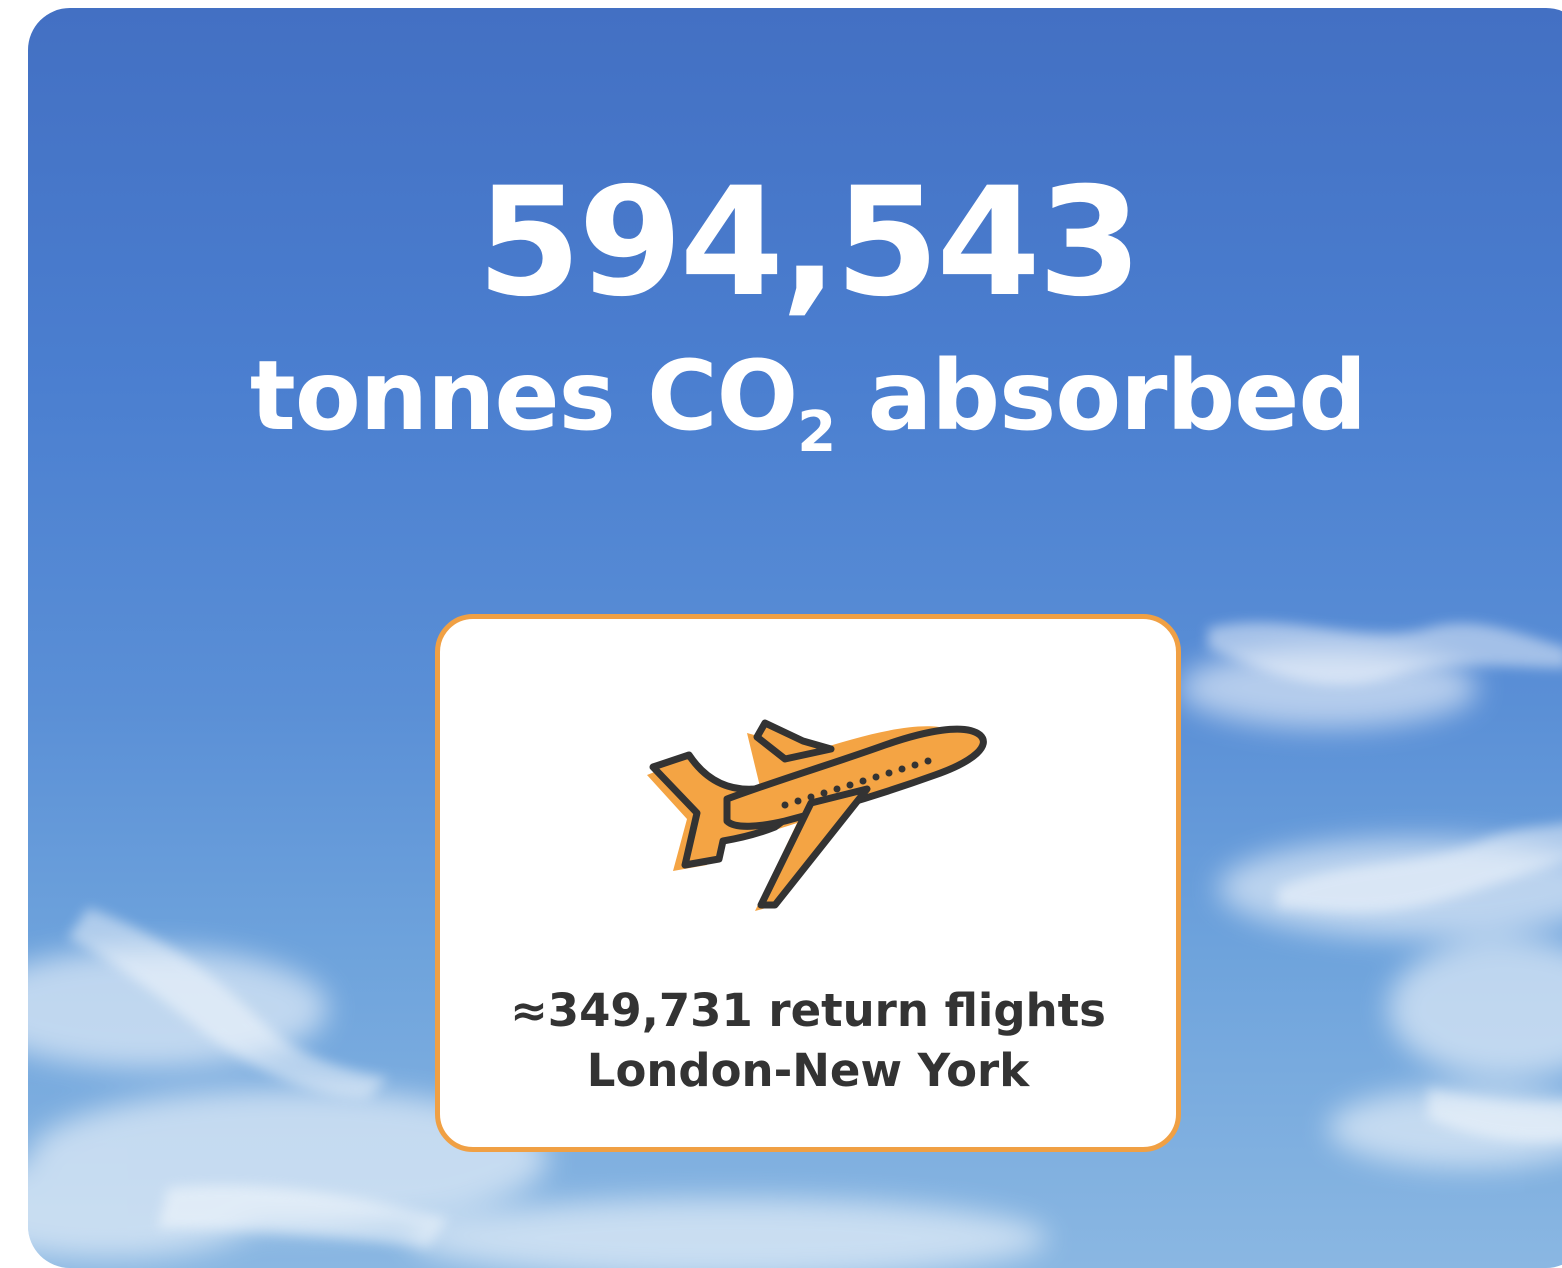 This screenshot has width=1562, height=1268. What do you see at coordinates (1101, 396) in the screenshot?
I see `unit-suffix: absorbed` at bounding box center [1101, 396].